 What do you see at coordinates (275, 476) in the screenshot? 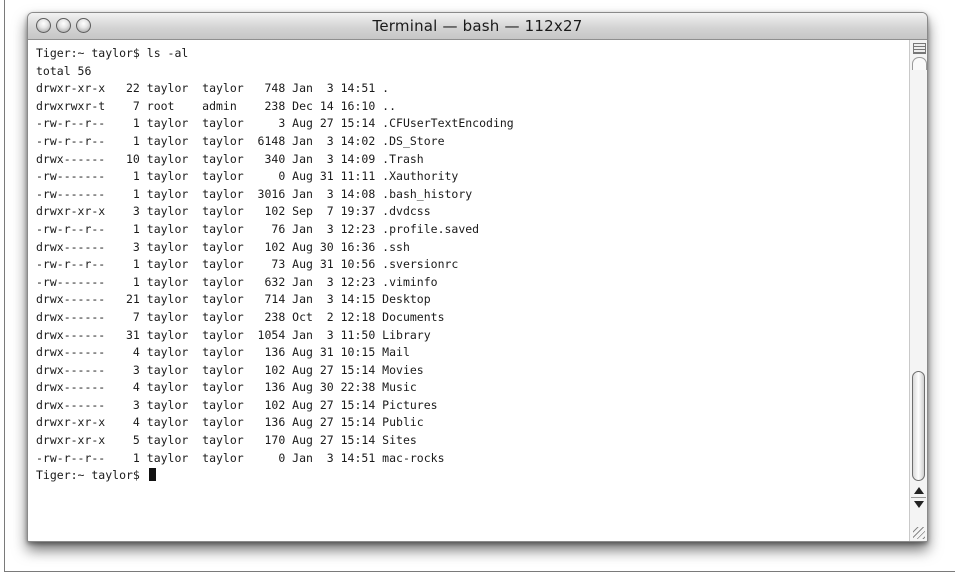
I see `prompt-line: Tiger:~ taylor$` at bounding box center [275, 476].